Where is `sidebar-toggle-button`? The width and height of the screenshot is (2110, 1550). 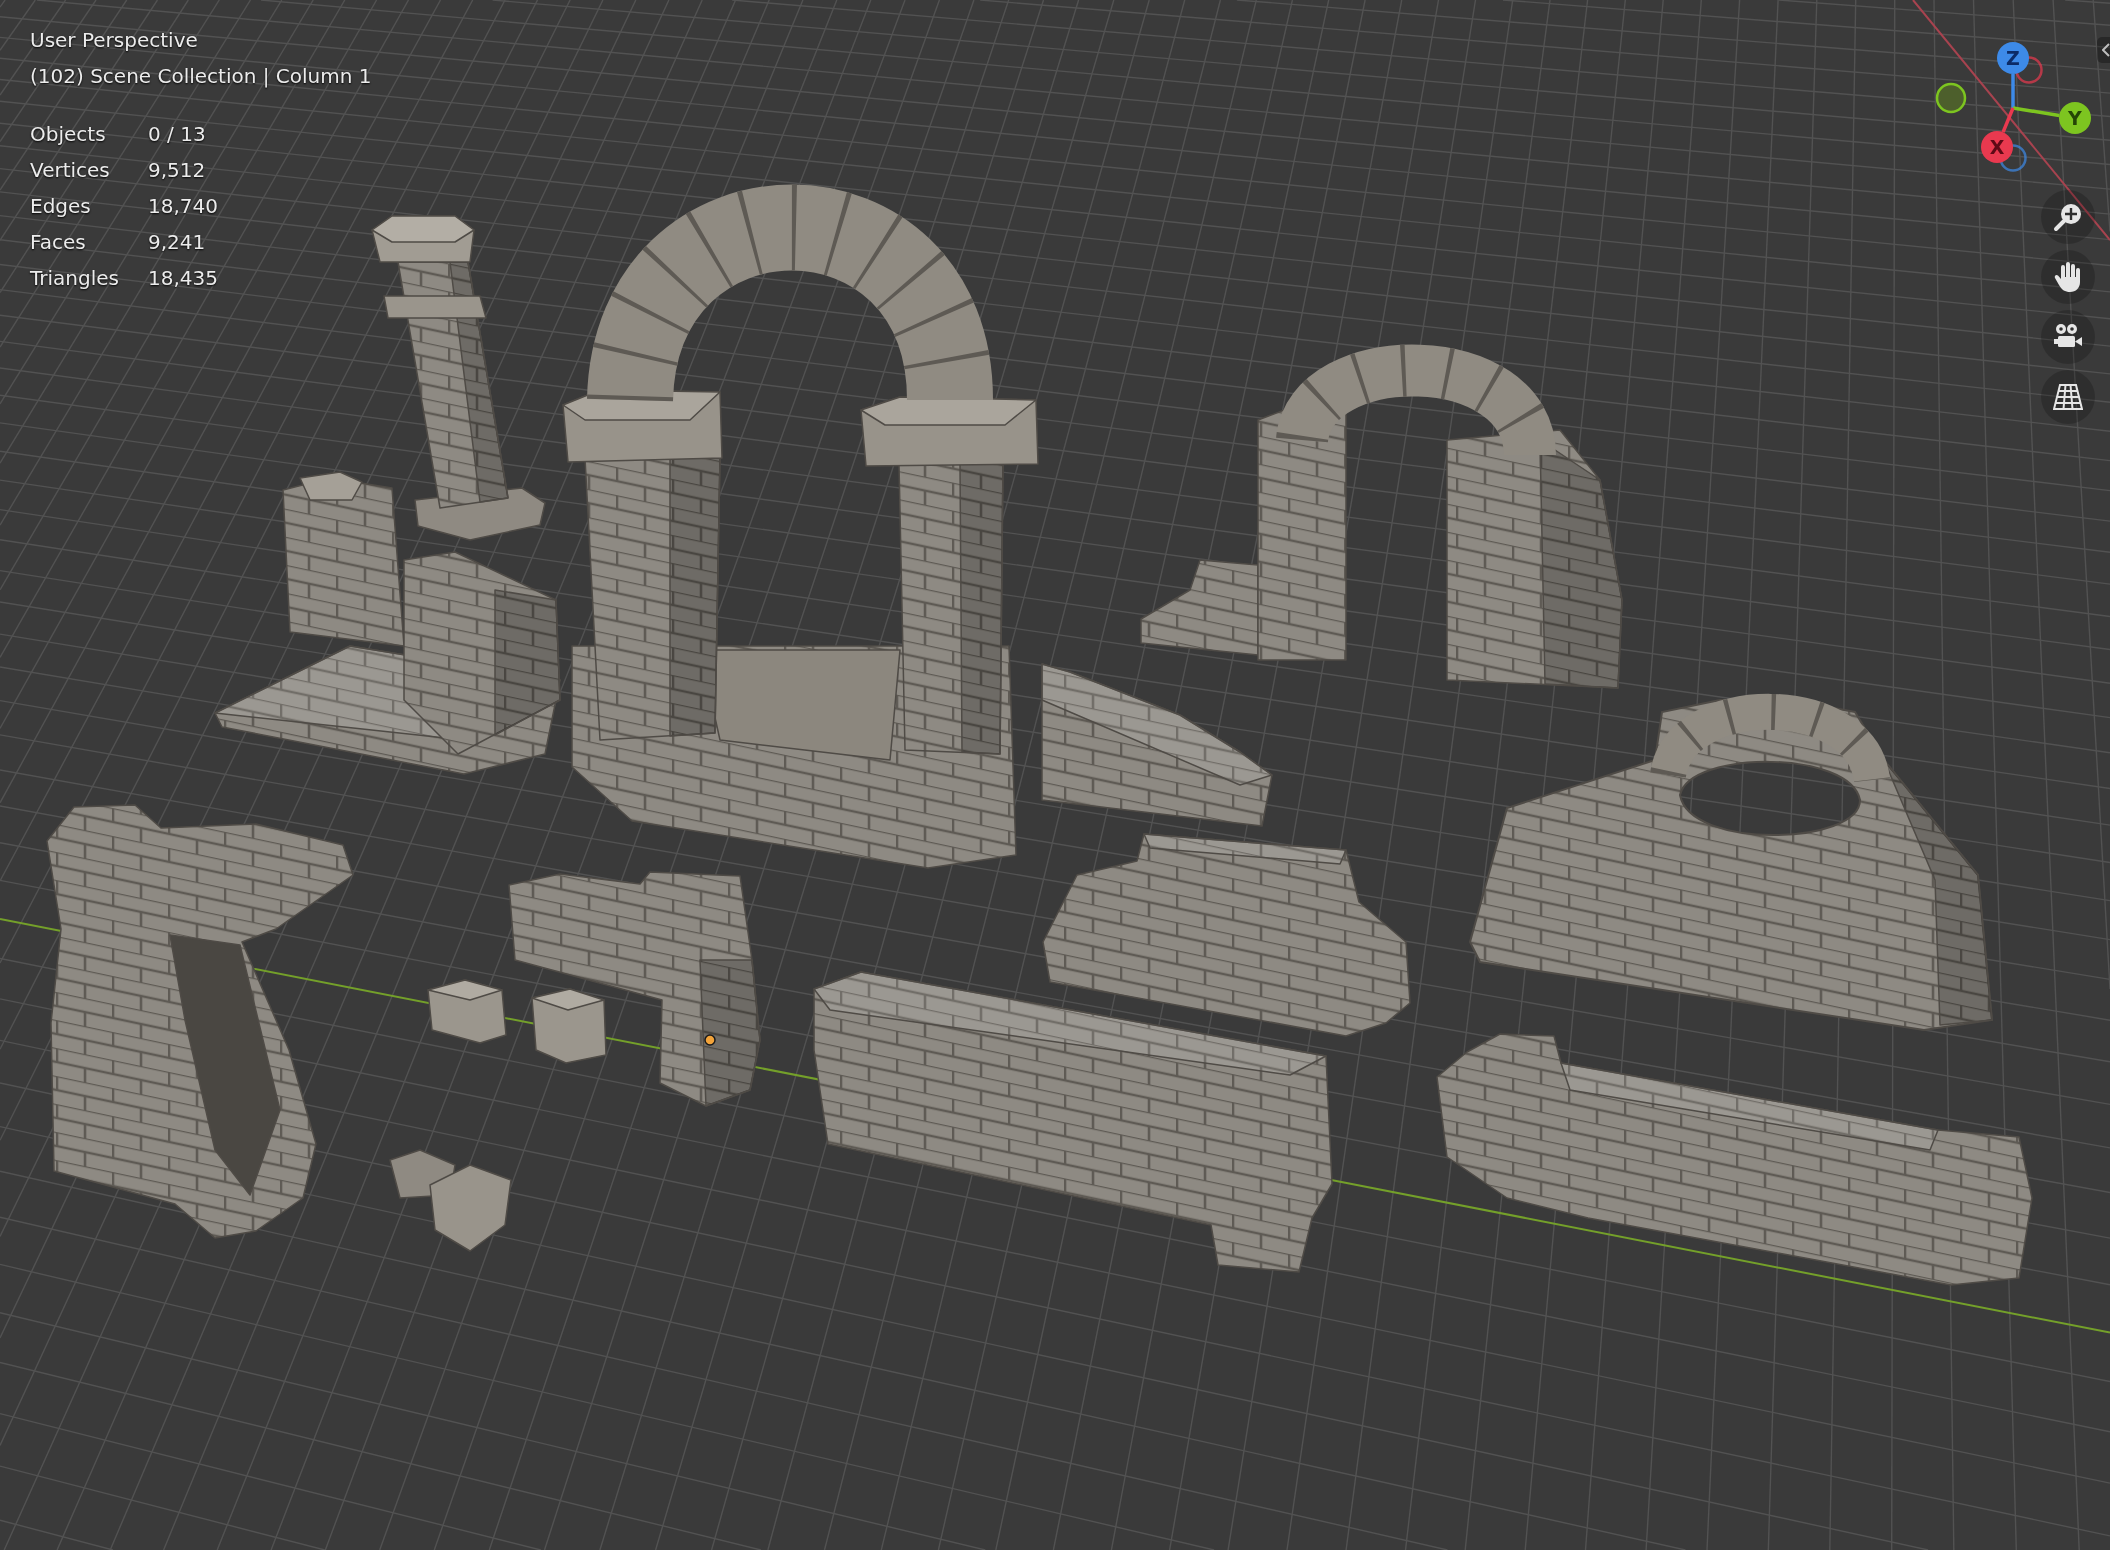
sidebar-toggle-button is located at coordinates (2103, 50).